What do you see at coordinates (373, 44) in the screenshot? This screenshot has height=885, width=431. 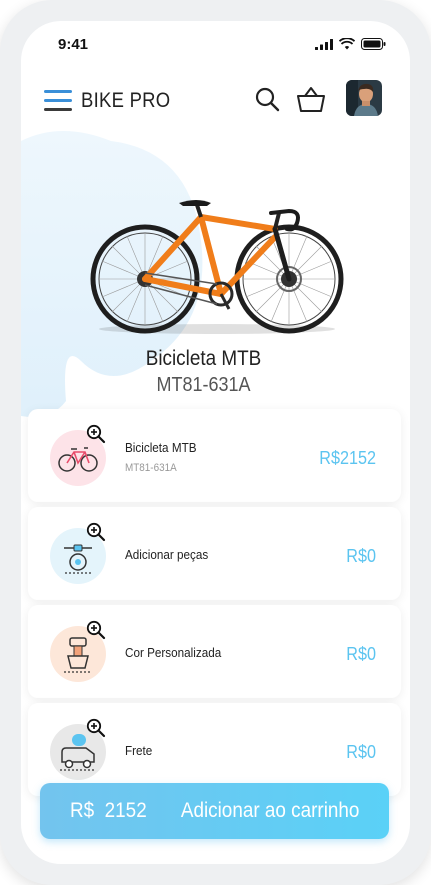 I see `battery-icon` at bounding box center [373, 44].